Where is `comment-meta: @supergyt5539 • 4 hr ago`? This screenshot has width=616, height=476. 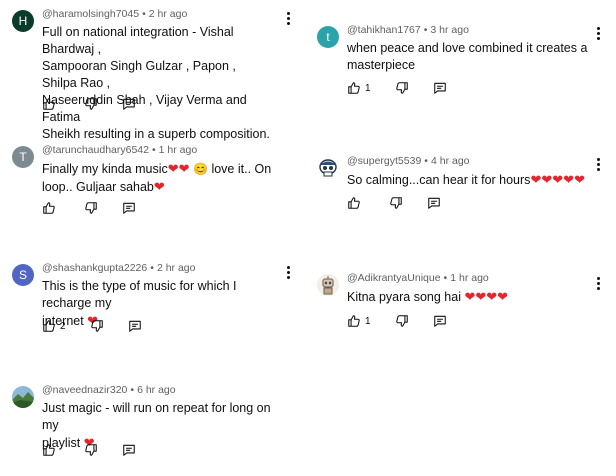
comment-meta: @supergyt5539 • 4 hr ago is located at coordinates (408, 161).